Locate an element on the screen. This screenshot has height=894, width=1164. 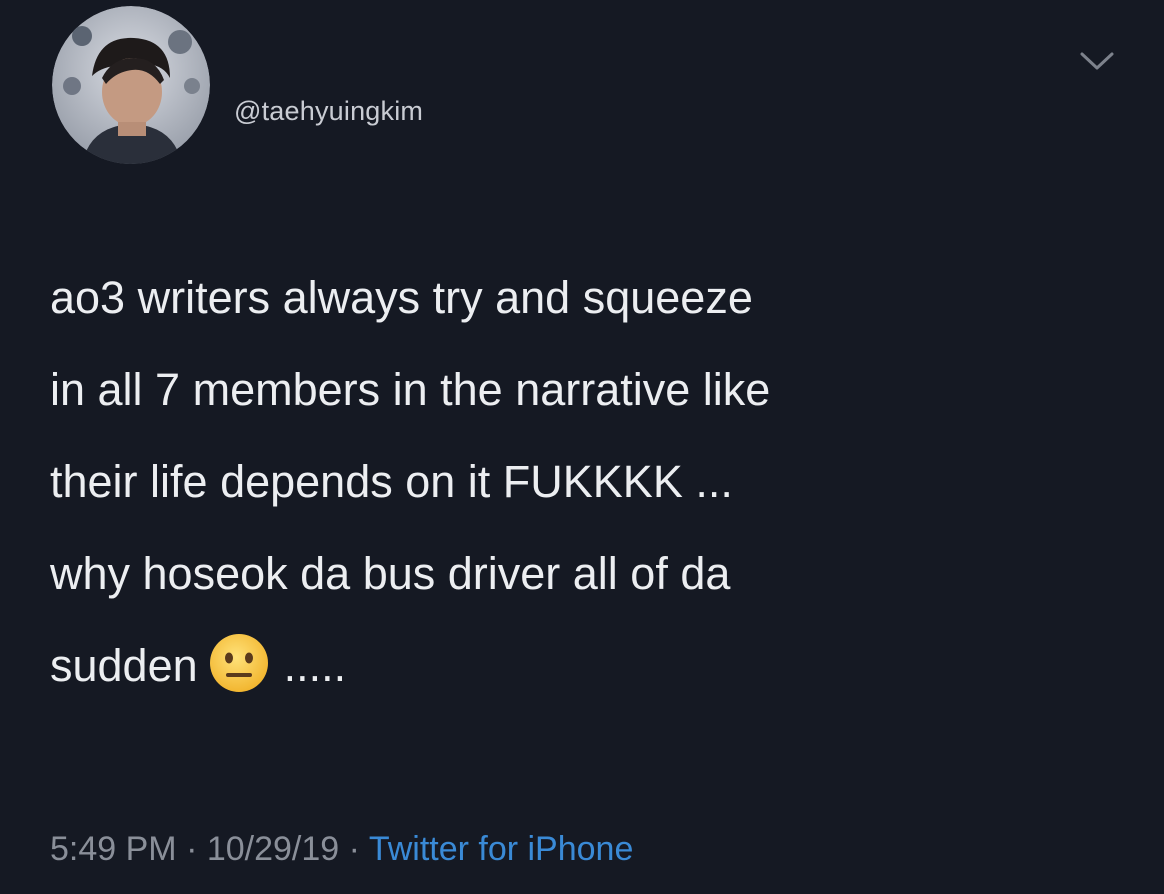
avatar-image is located at coordinates (131, 85).